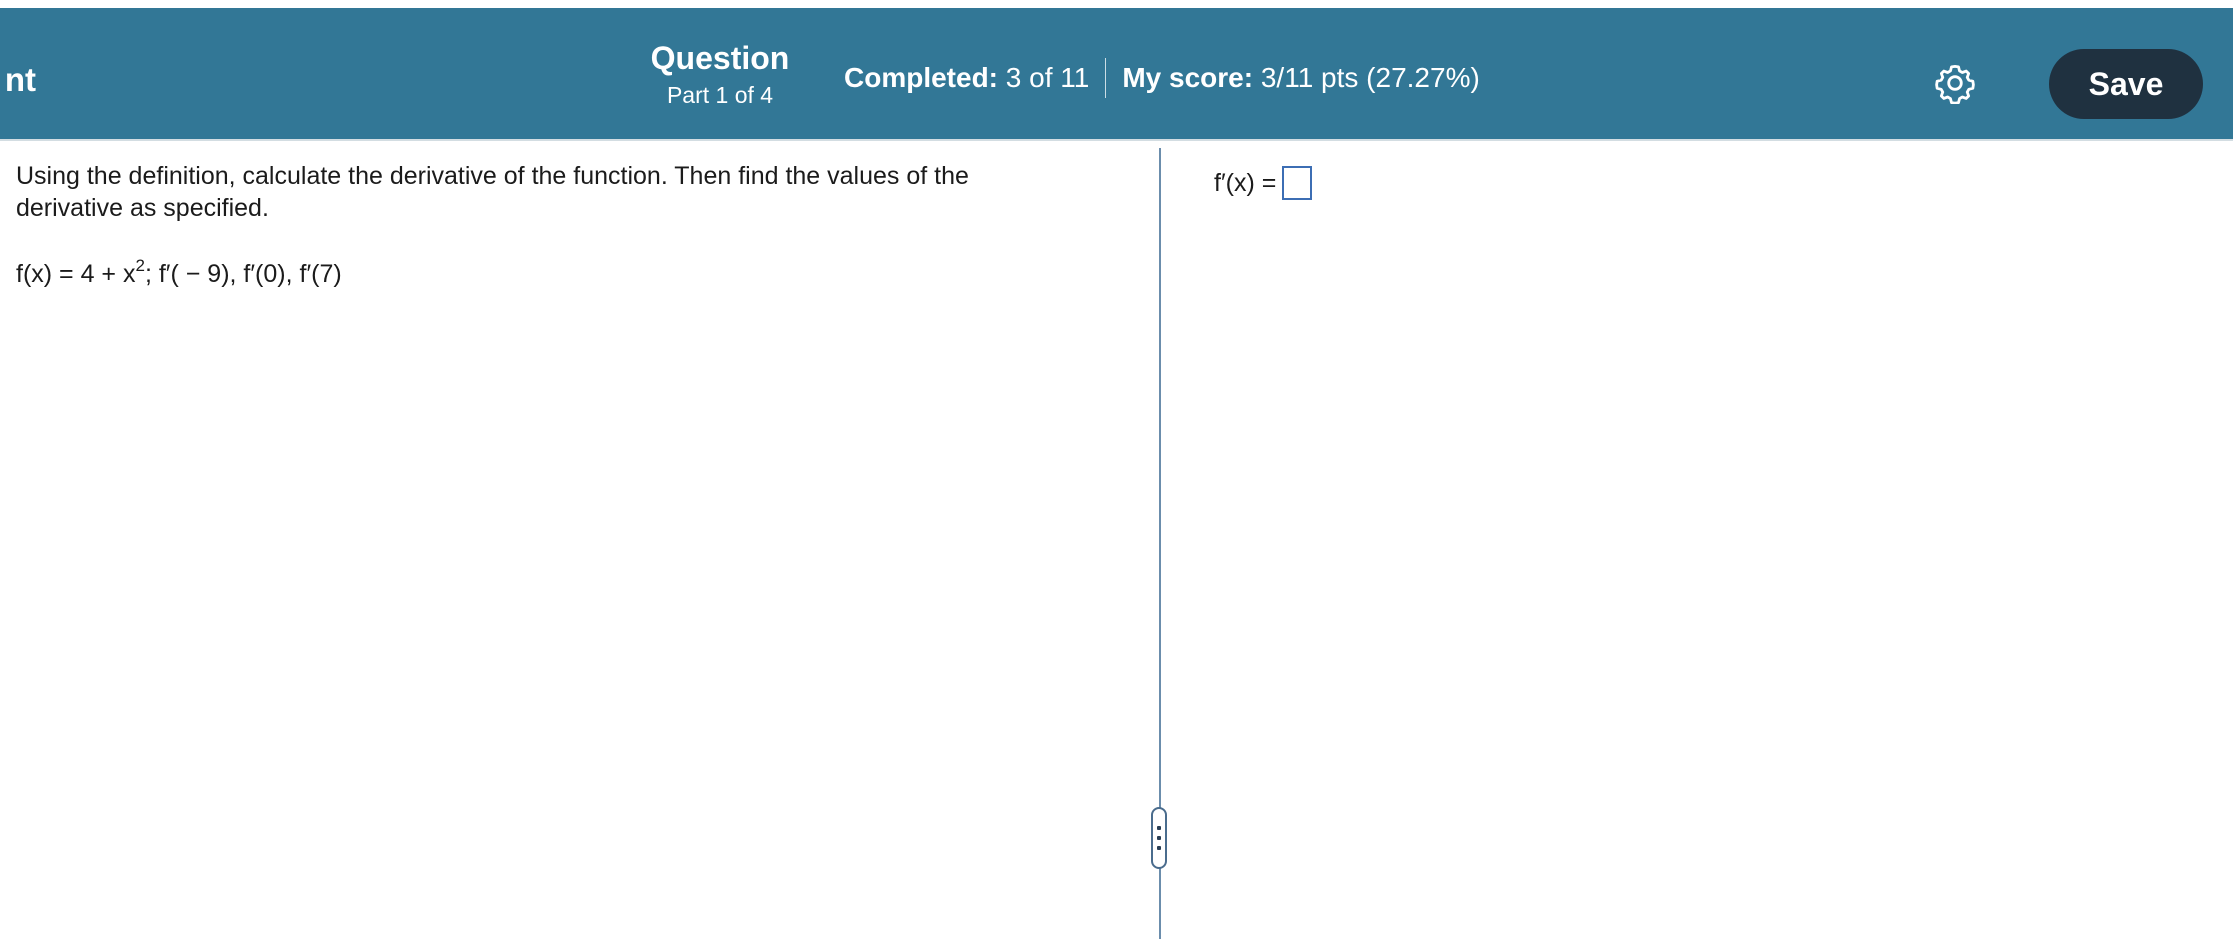 The image size is (2233, 939). I want to click on drag-handle-icon, so click(1159, 838).